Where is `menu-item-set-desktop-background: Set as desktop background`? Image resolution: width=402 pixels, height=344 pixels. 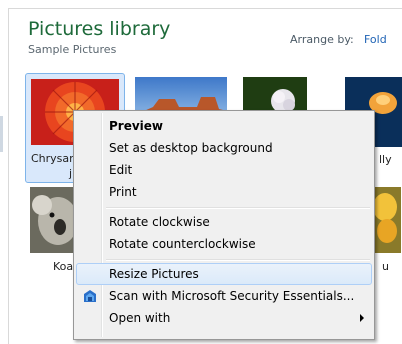 menu-item-set-desktop-background: Set as desktop background is located at coordinates (224, 148).